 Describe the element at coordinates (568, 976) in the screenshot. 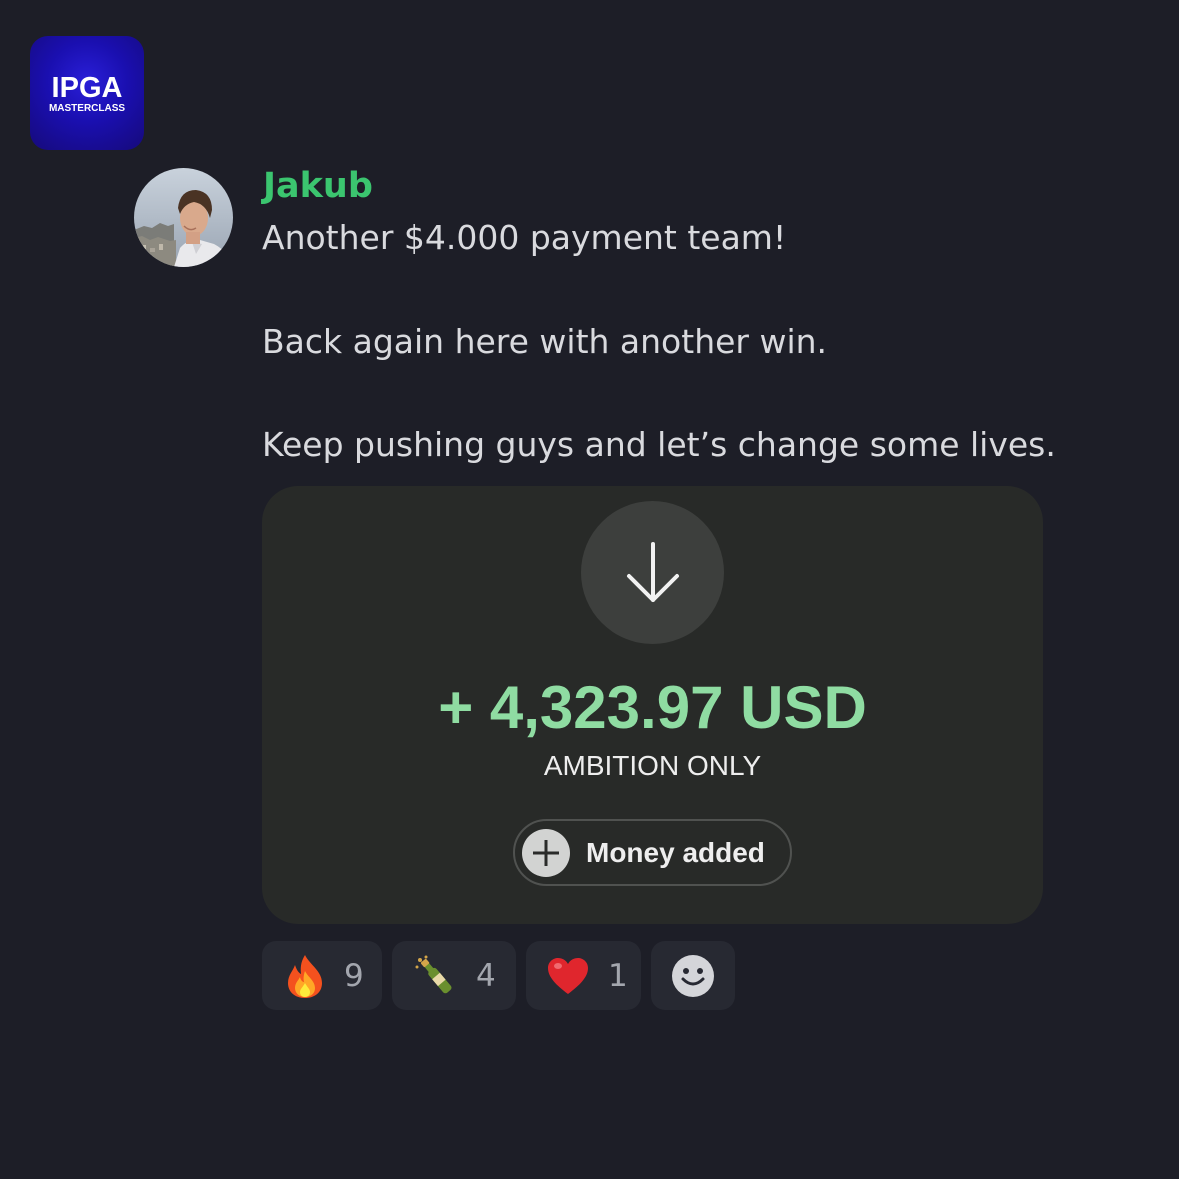

I see `heart-icon` at that location.